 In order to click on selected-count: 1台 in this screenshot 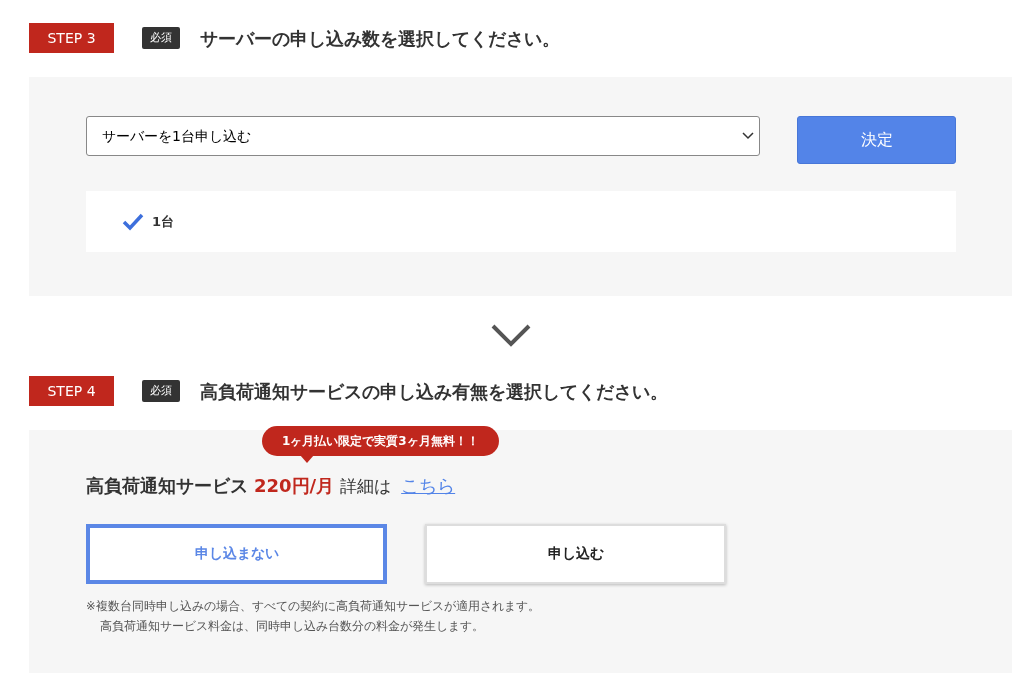, I will do `click(163, 221)`.